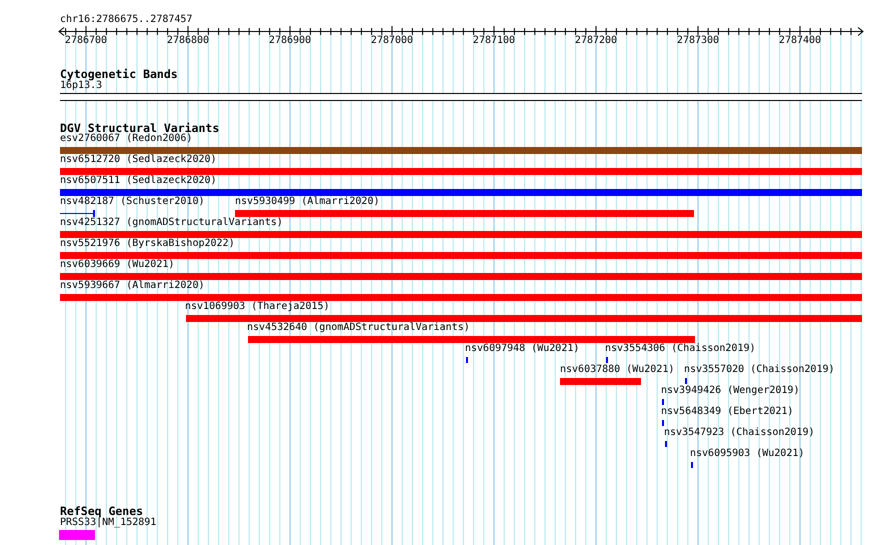  Describe the element at coordinates (358, 327) in the screenshot. I see `variant-label: nsv4532640 (gnomADStructuralVariants)` at that location.